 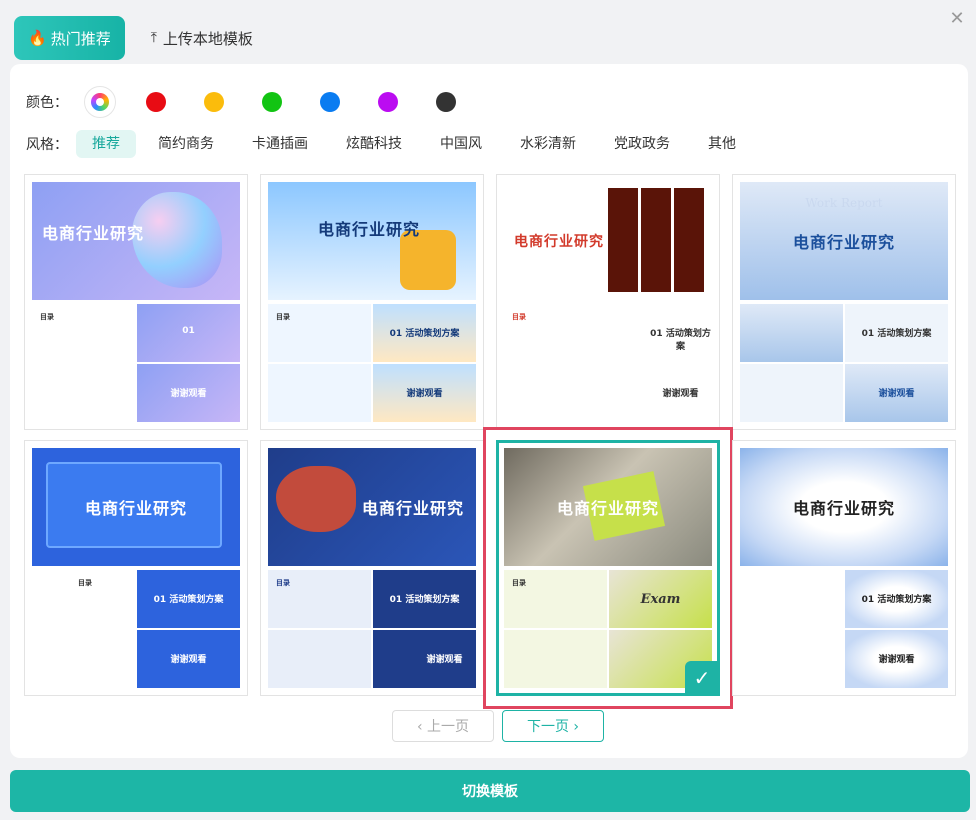 I want to click on style-filter: 风格： 推荐 简约商务 卡通插画 炫酷科技 中国风 水彩清新 党政政务 其他, so click(x=392, y=144).